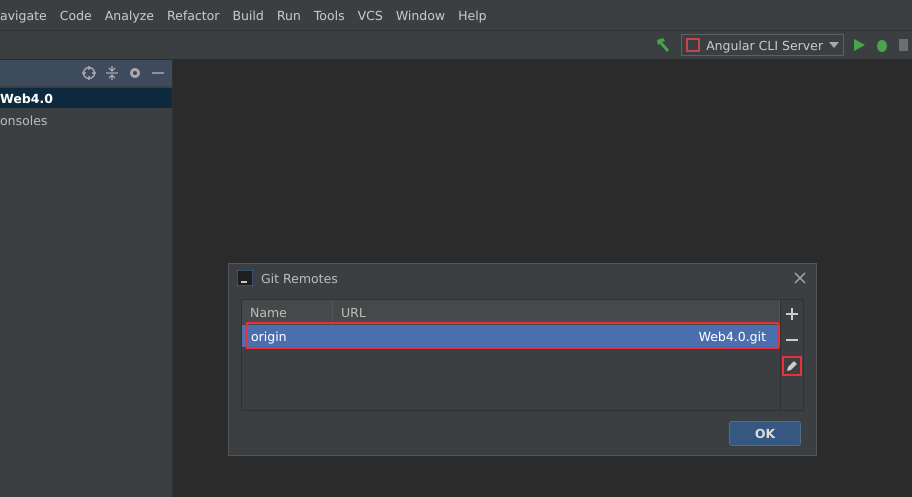 The height and width of the screenshot is (497, 912). What do you see at coordinates (370, 15) in the screenshot?
I see `menu-item: VCS` at bounding box center [370, 15].